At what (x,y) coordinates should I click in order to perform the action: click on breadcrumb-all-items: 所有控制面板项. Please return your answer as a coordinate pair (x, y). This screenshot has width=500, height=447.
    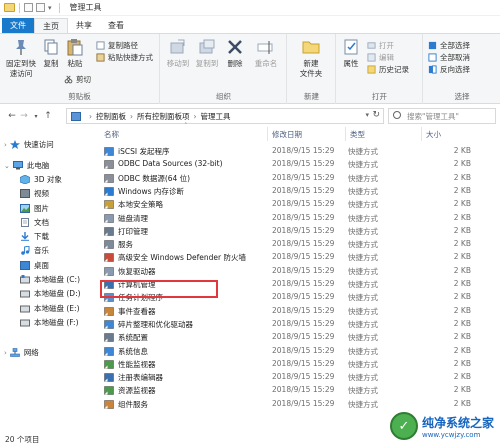
    Looking at the image, I should click on (163, 116).